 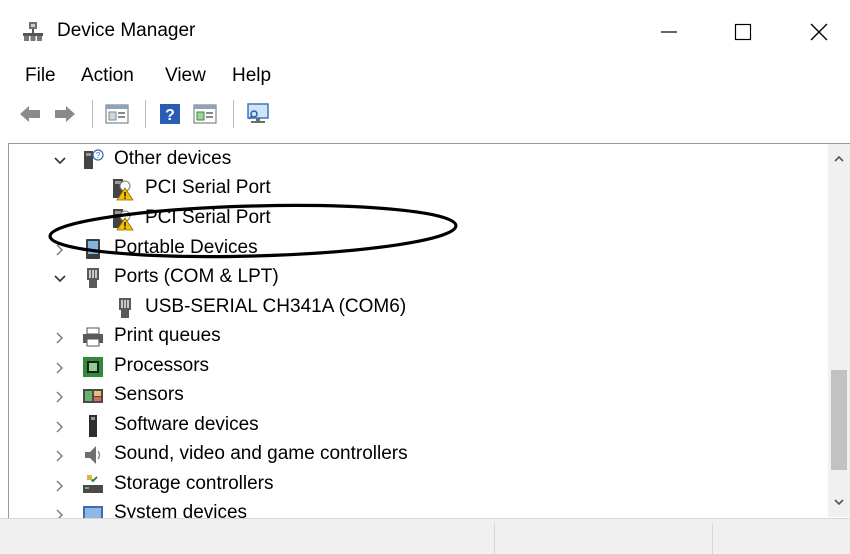 I want to click on tree-label-storage-controllers: Storage controllers, so click(x=193, y=484).